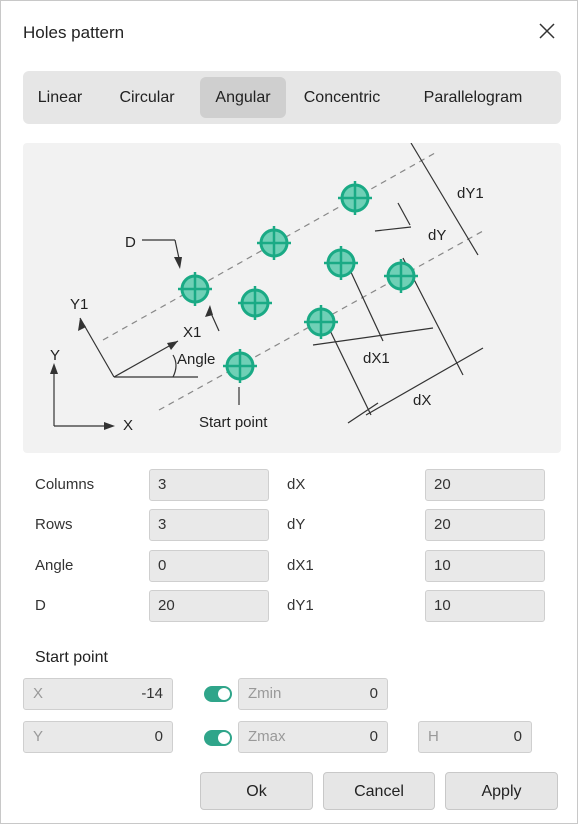  I want to click on dy-field: 20, so click(485, 525).